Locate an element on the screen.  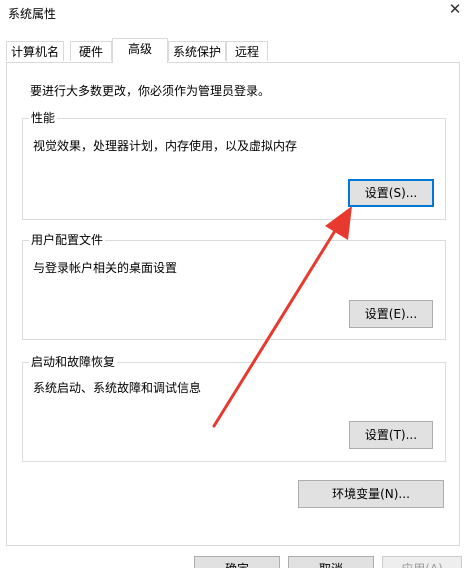
tab-computer-name: 计算机名 is located at coordinates (35, 51).